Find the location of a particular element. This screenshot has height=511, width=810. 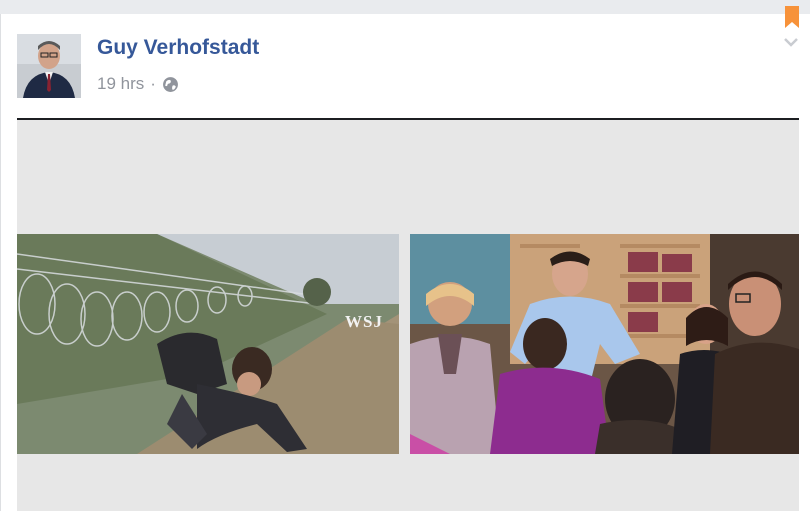

chevron-down-icon is located at coordinates (791, 42).